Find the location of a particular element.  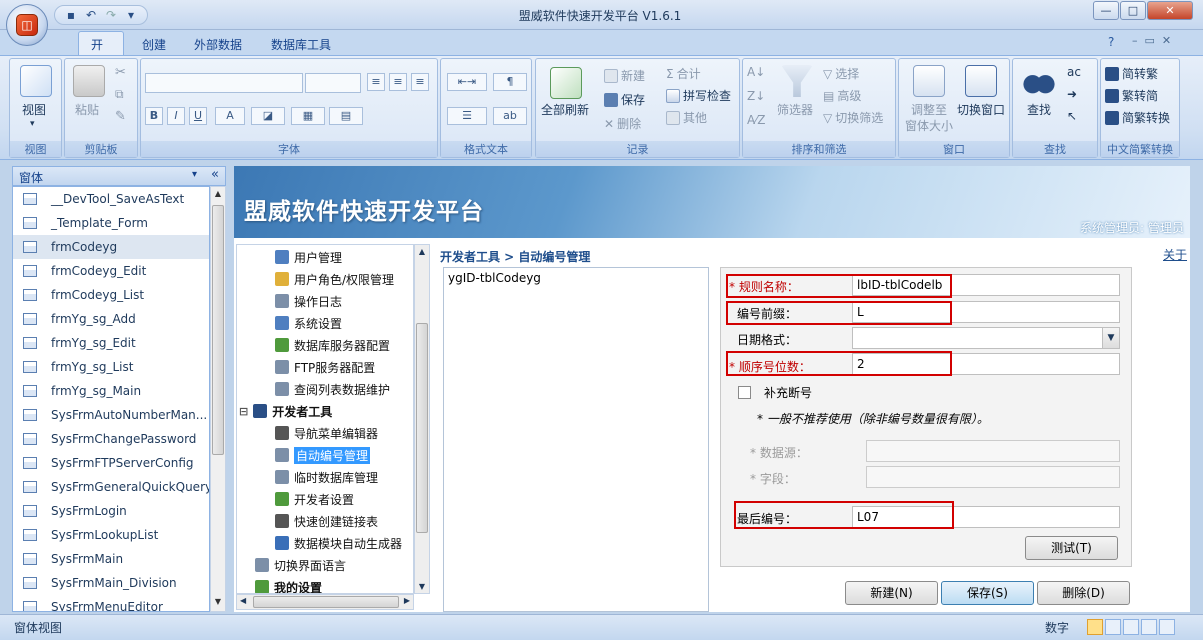

advanced-button: ▤ 高级 is located at coordinates (842, 95).